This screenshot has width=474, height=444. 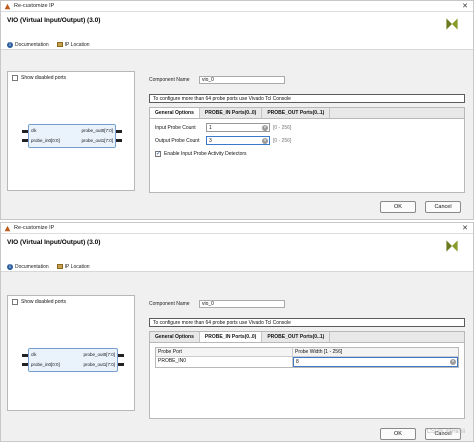 I want to click on info-icon: i, so click(x=10, y=44).